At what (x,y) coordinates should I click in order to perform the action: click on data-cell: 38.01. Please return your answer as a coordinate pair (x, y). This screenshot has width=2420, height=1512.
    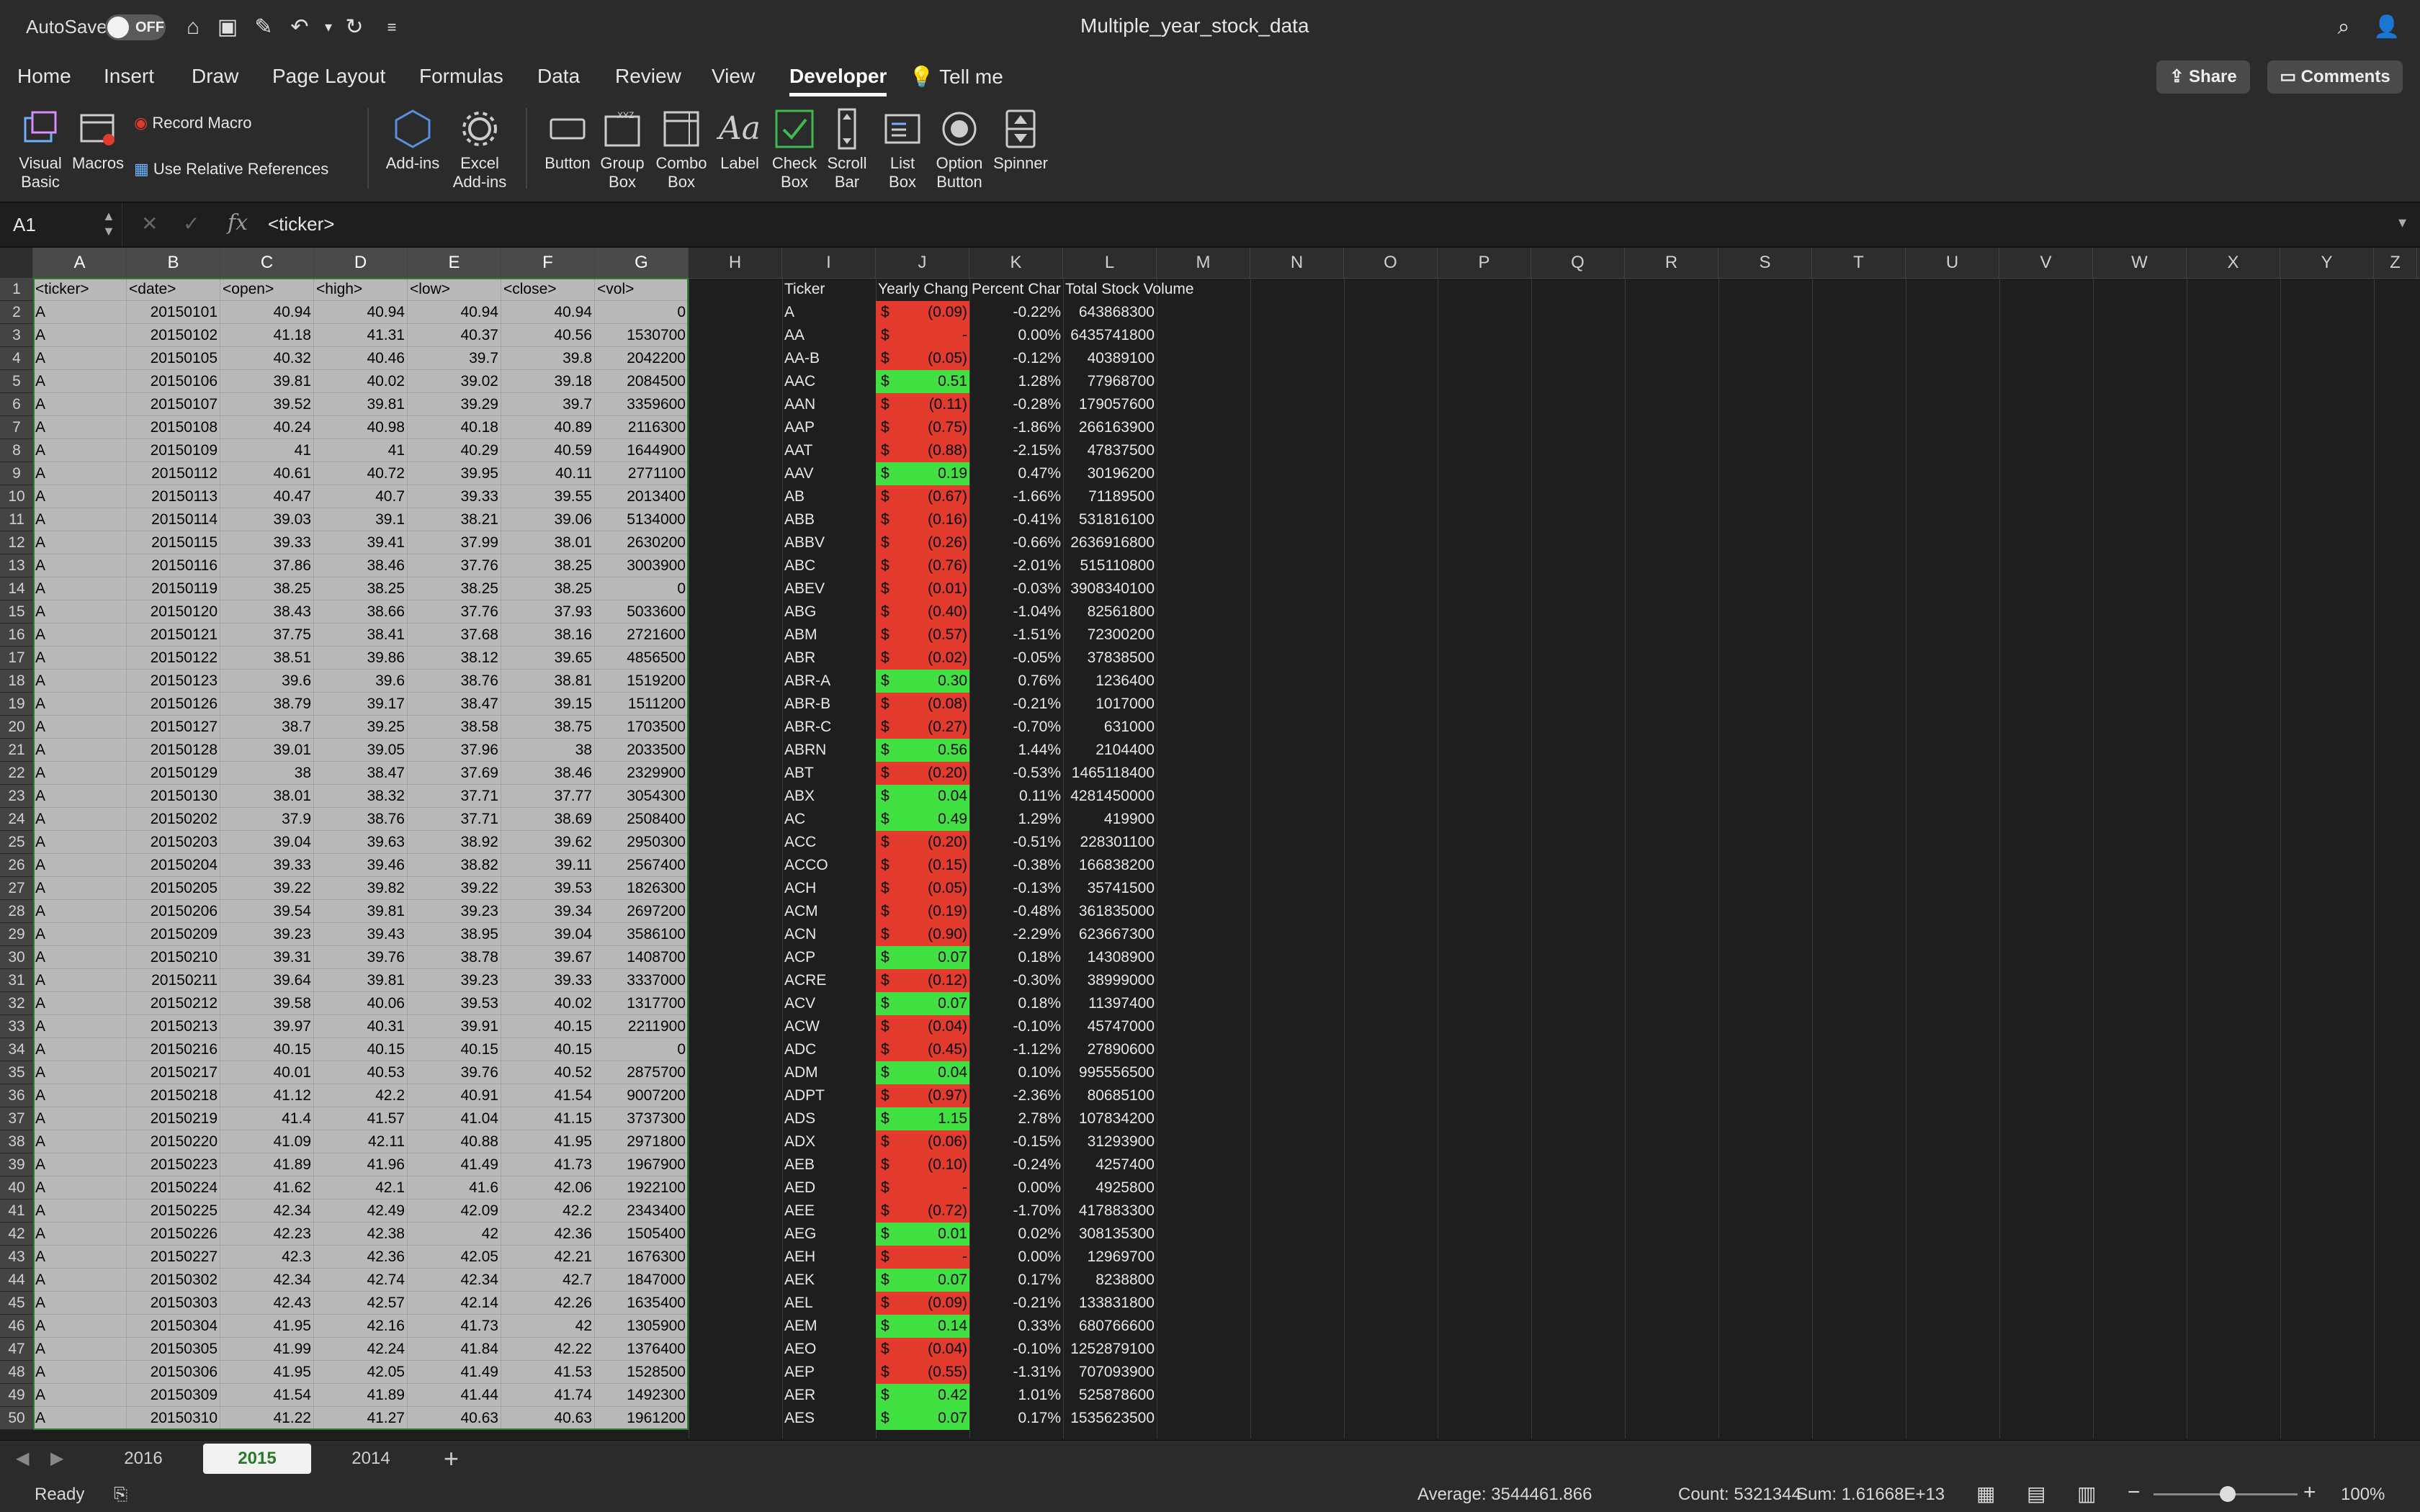
    Looking at the image, I should click on (267, 796).